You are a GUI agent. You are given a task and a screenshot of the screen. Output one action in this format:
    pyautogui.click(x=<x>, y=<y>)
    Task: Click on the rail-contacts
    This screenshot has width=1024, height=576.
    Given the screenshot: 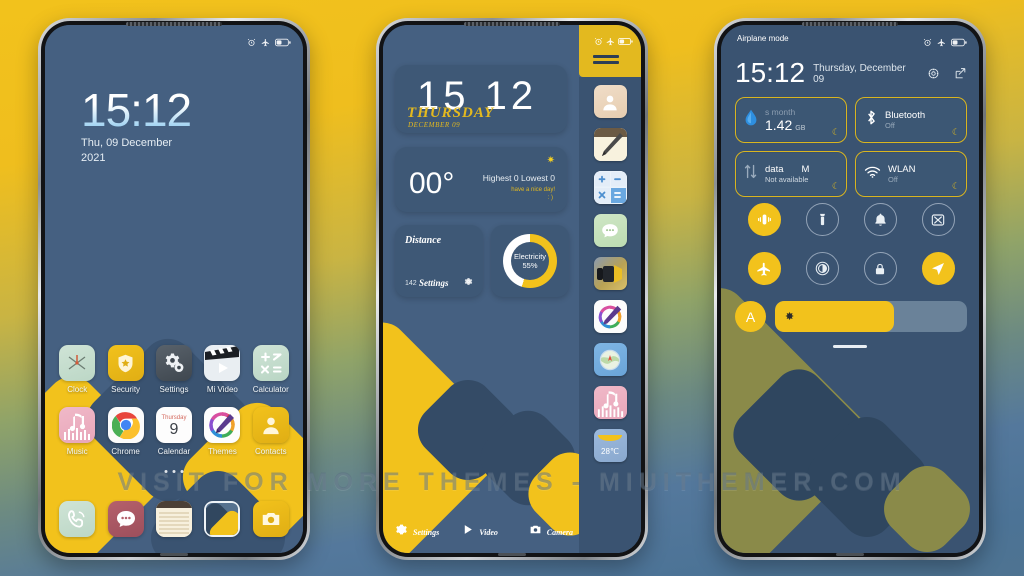 What is the action you would take?
    pyautogui.click(x=610, y=101)
    